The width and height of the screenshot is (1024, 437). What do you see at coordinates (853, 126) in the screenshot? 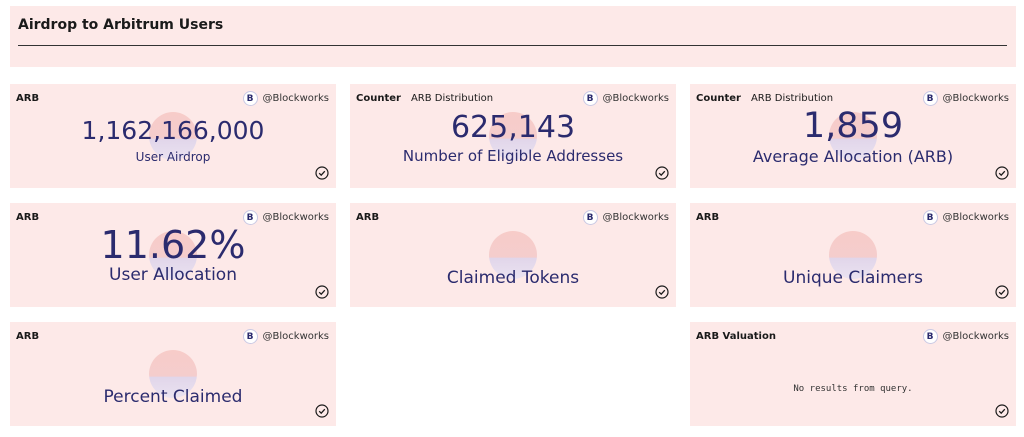
I see `counter-value: 1,859` at bounding box center [853, 126].